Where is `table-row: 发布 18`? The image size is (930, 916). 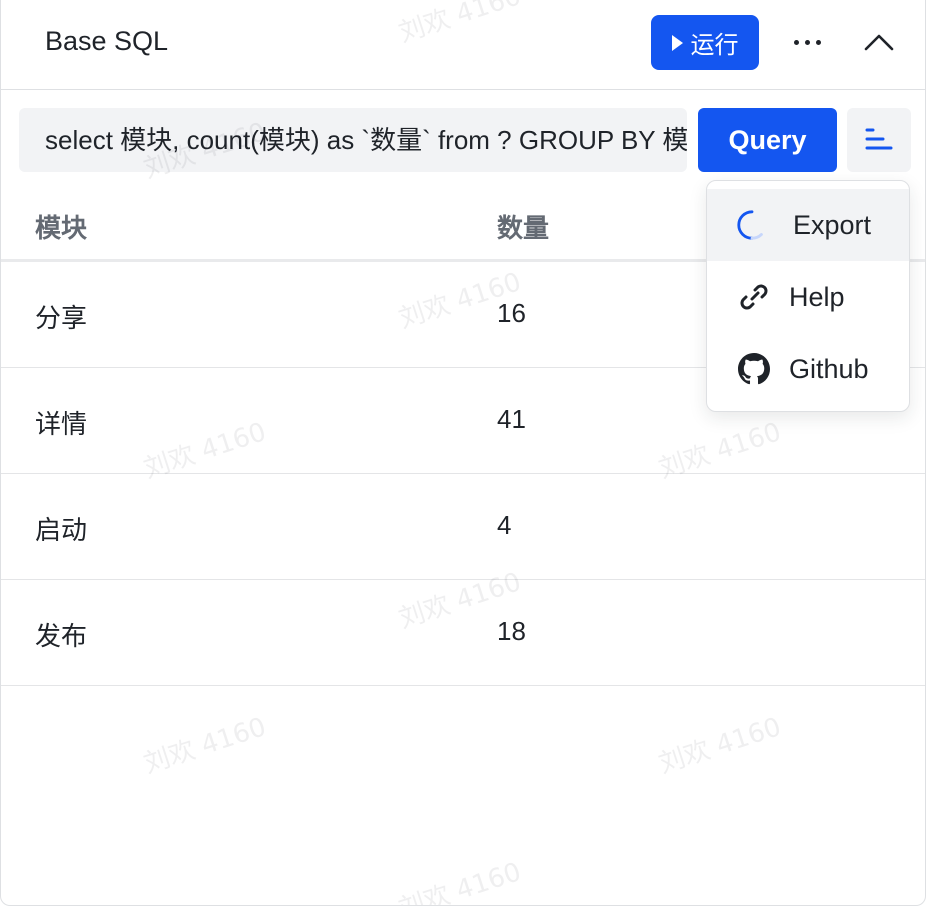
table-row: 发布 18 is located at coordinates (463, 633).